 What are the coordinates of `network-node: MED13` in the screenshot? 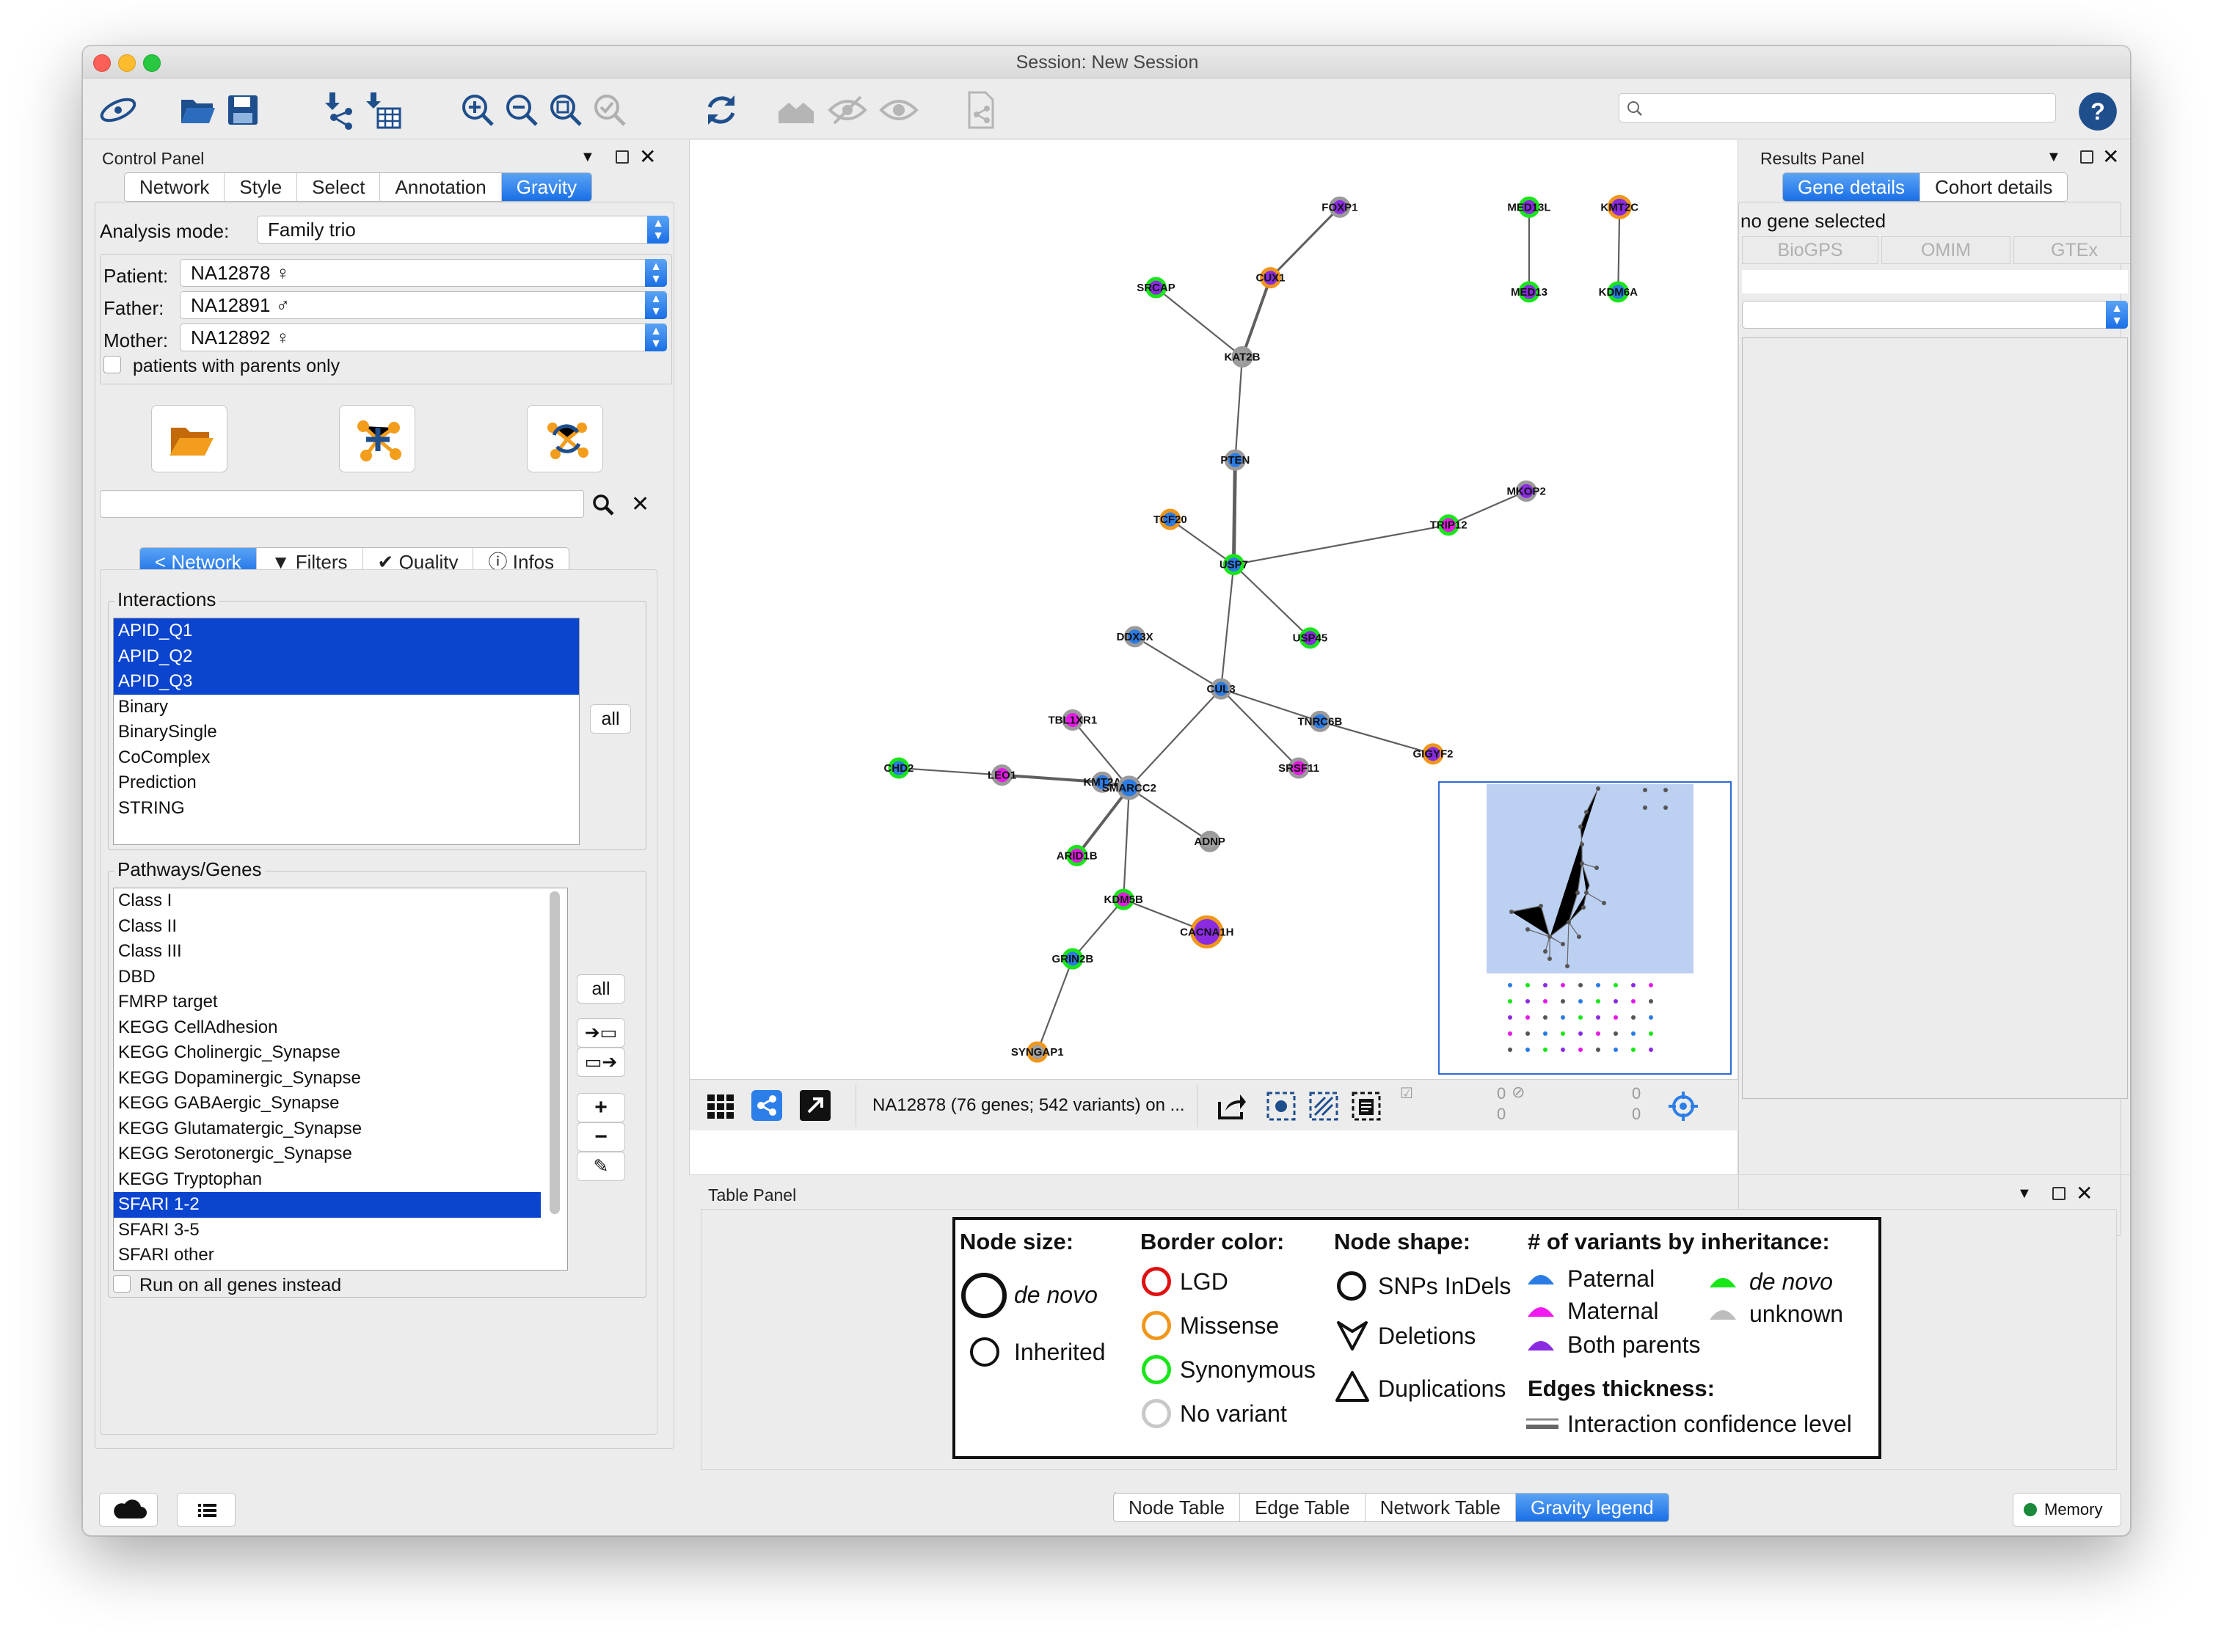 It's located at (1529, 292).